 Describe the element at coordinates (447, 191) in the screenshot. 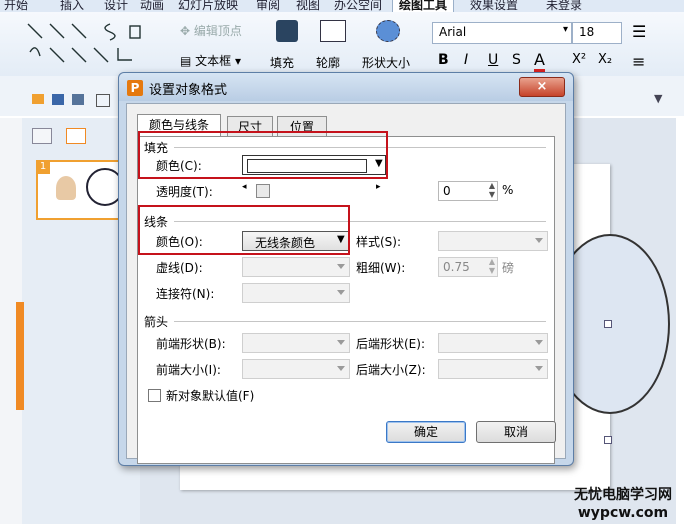

I see `transparency-value: 0` at that location.